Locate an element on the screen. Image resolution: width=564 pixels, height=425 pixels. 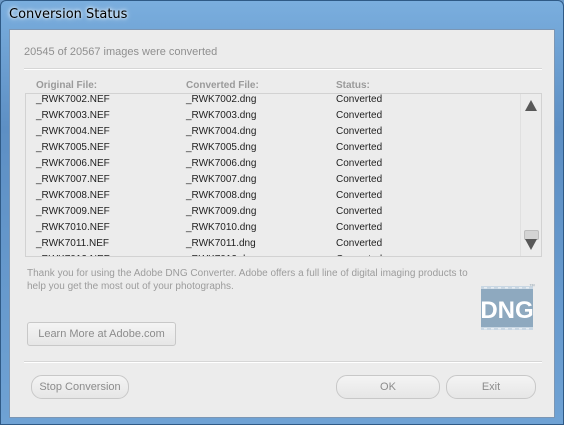
column-header-status: Status: is located at coordinates (353, 85).